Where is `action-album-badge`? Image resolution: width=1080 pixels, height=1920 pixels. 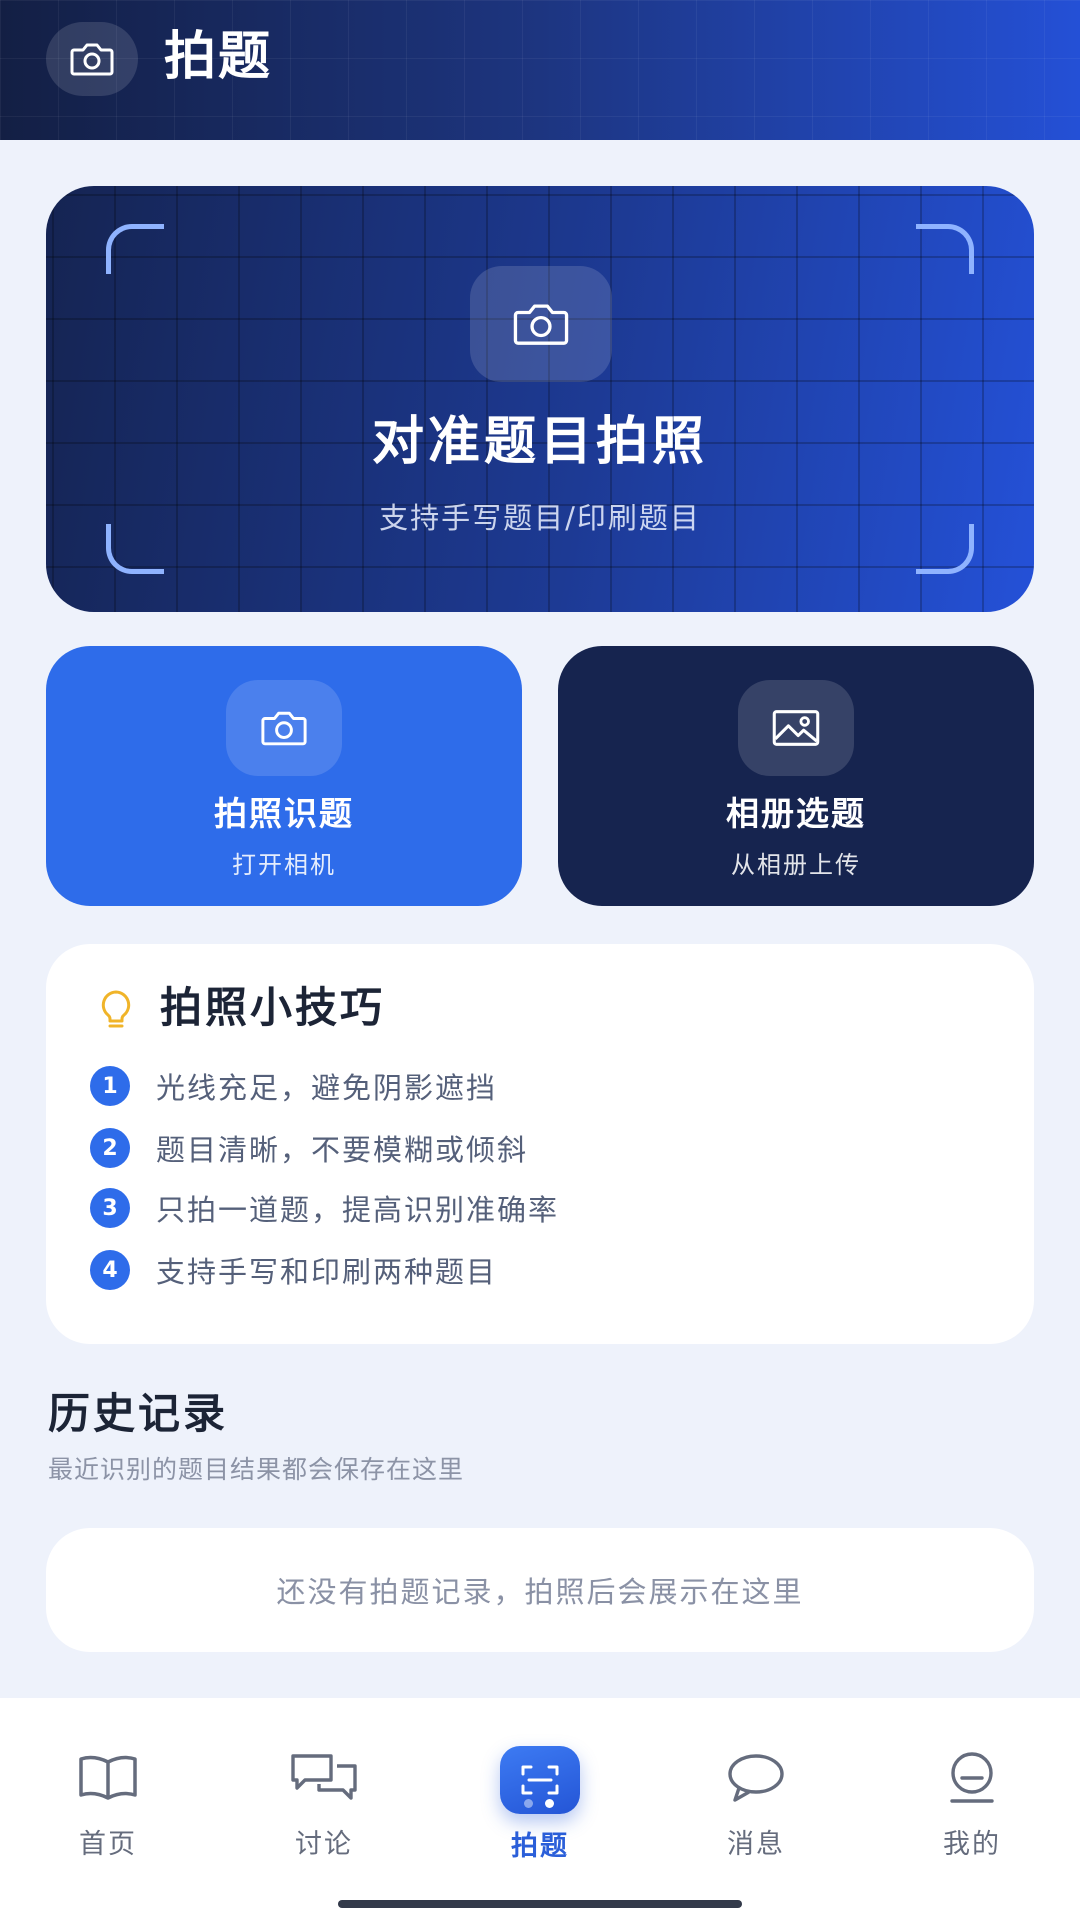
action-album-badge is located at coordinates (796, 728).